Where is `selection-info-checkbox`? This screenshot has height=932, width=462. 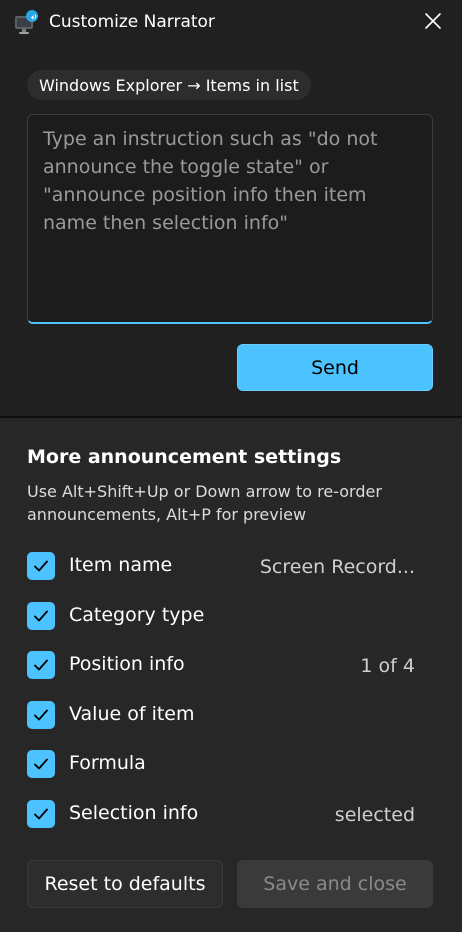
selection-info-checkbox is located at coordinates (41, 814).